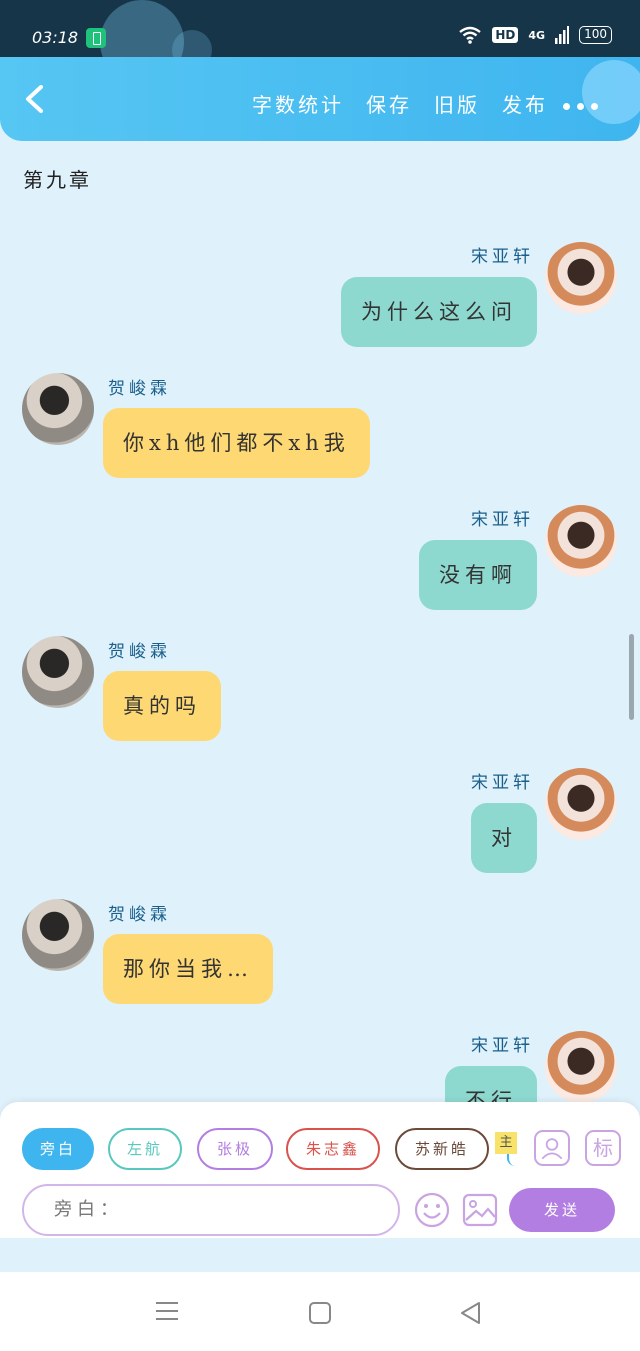 This screenshot has height=1351, width=640. I want to click on scrollbar, so click(631, 677).